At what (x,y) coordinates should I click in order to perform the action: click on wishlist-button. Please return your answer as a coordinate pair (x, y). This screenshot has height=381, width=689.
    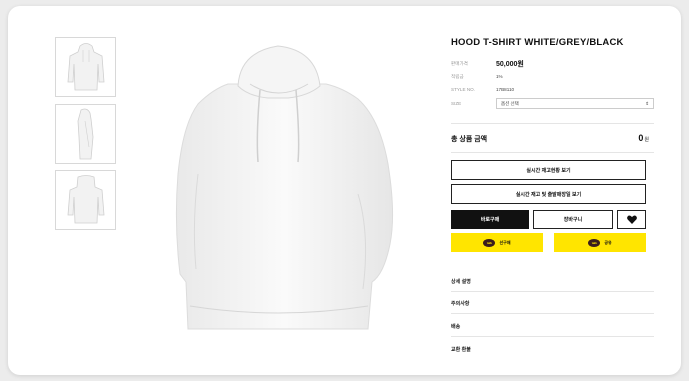
    Looking at the image, I should click on (631, 219).